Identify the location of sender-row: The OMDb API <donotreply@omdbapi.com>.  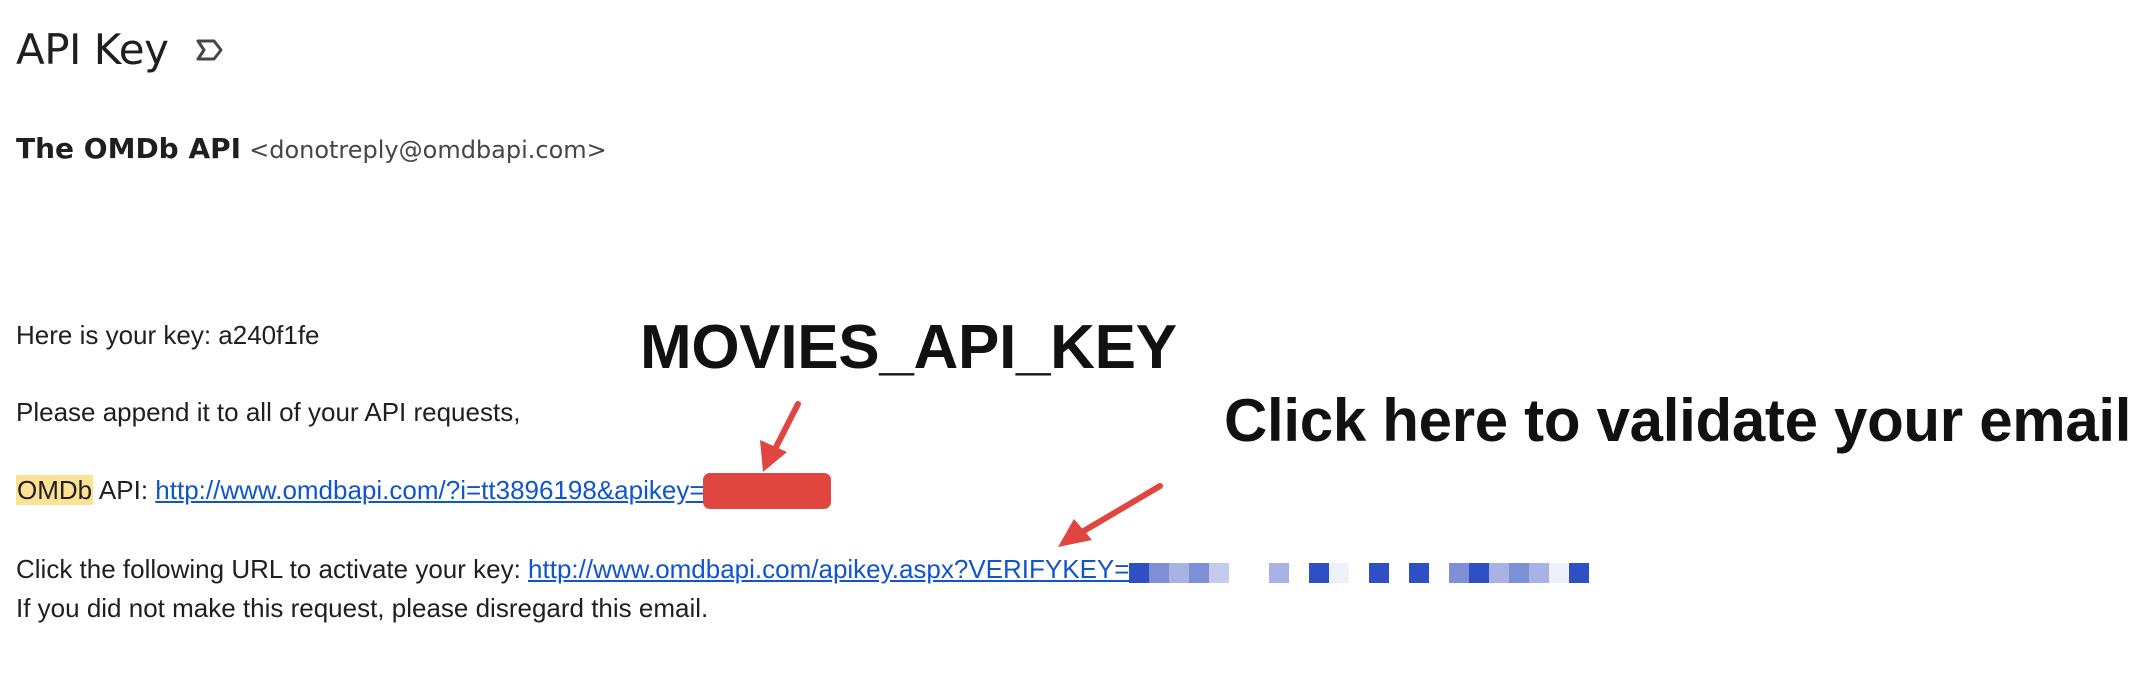
(311, 148).